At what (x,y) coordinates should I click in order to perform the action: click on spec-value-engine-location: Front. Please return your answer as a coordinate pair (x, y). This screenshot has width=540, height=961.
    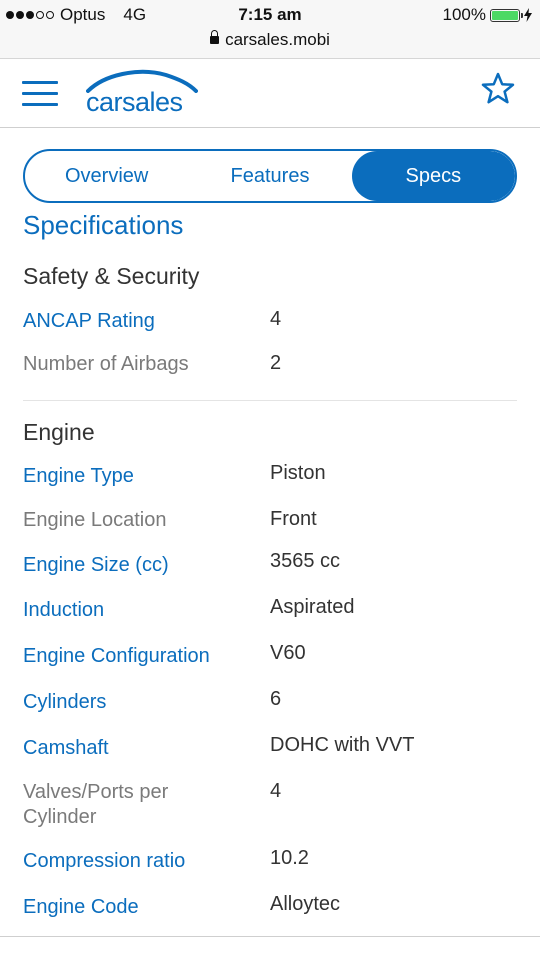
    Looking at the image, I should click on (293, 519).